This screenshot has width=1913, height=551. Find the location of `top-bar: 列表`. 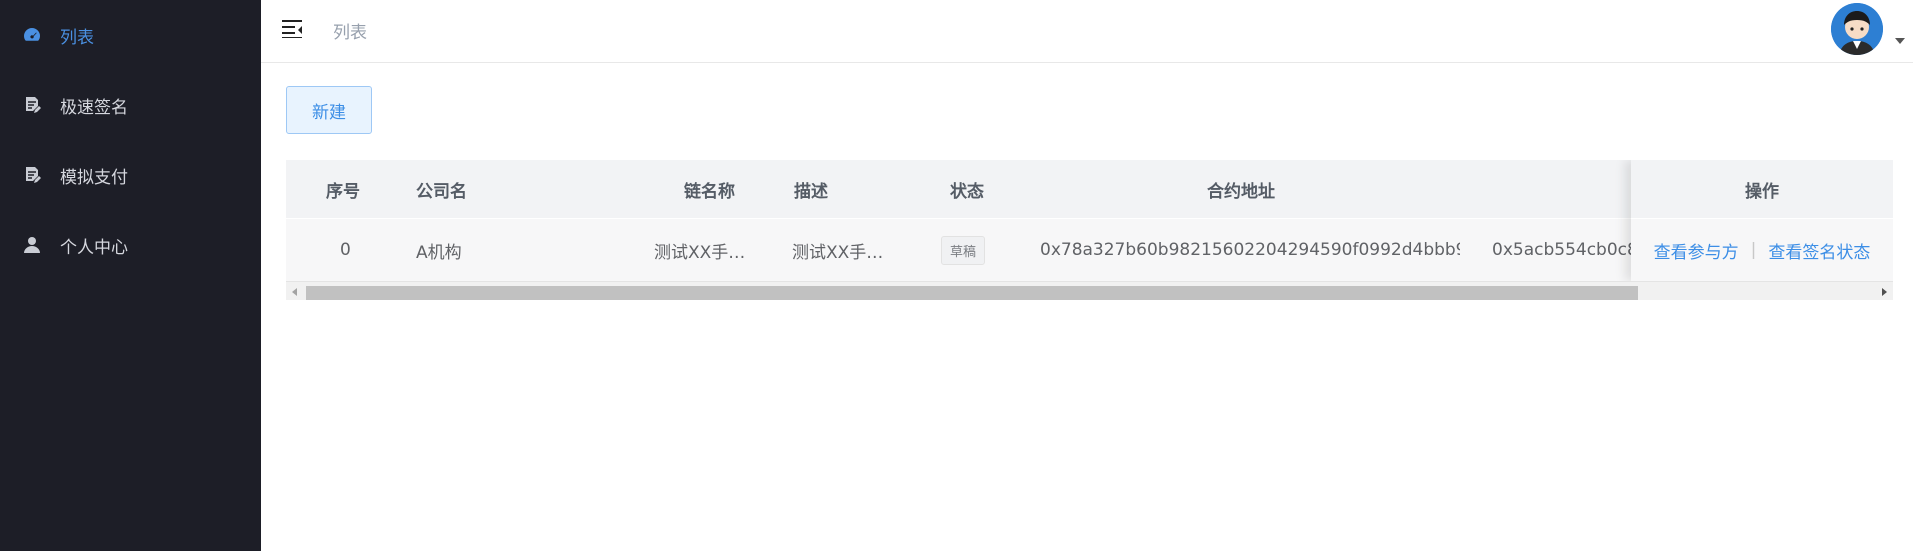

top-bar: 列表 is located at coordinates (1087, 31).